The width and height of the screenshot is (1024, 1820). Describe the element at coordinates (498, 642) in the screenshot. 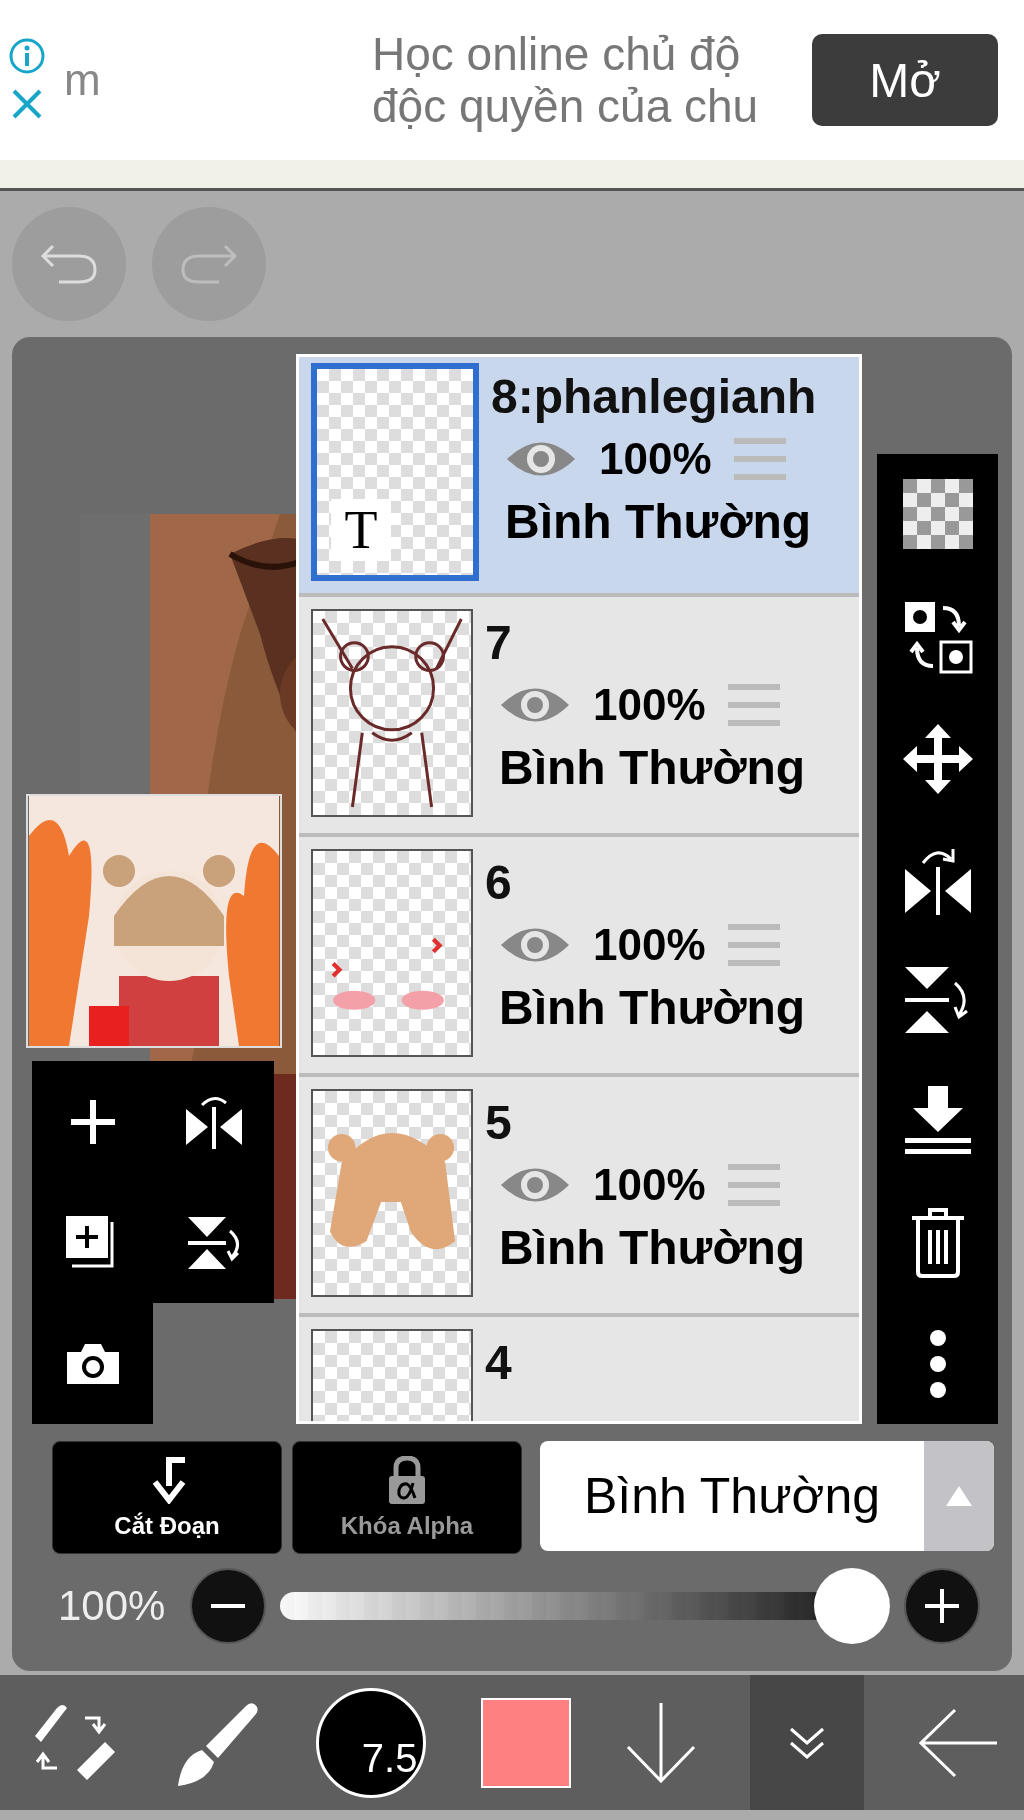

I see `layer-name: 7` at that location.